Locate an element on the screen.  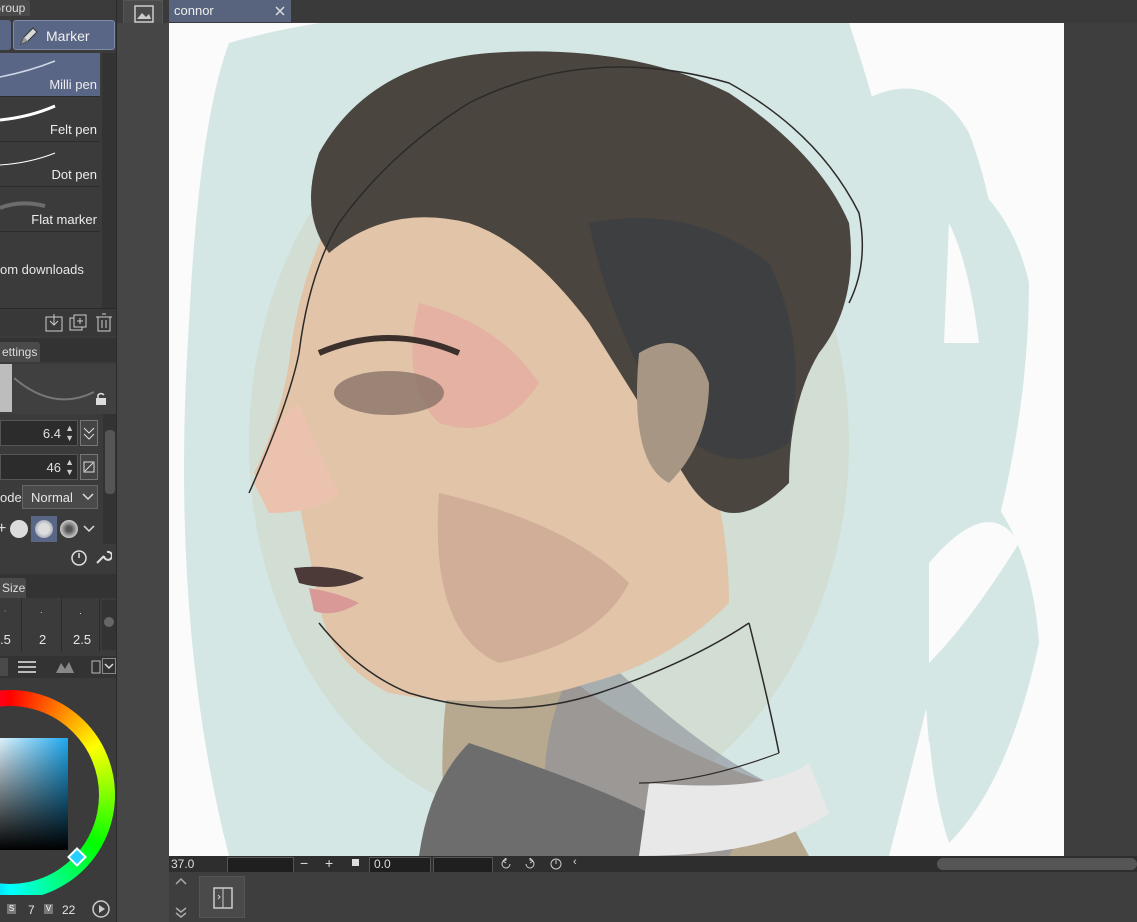
document-tab: connor is located at coordinates (230, 11).